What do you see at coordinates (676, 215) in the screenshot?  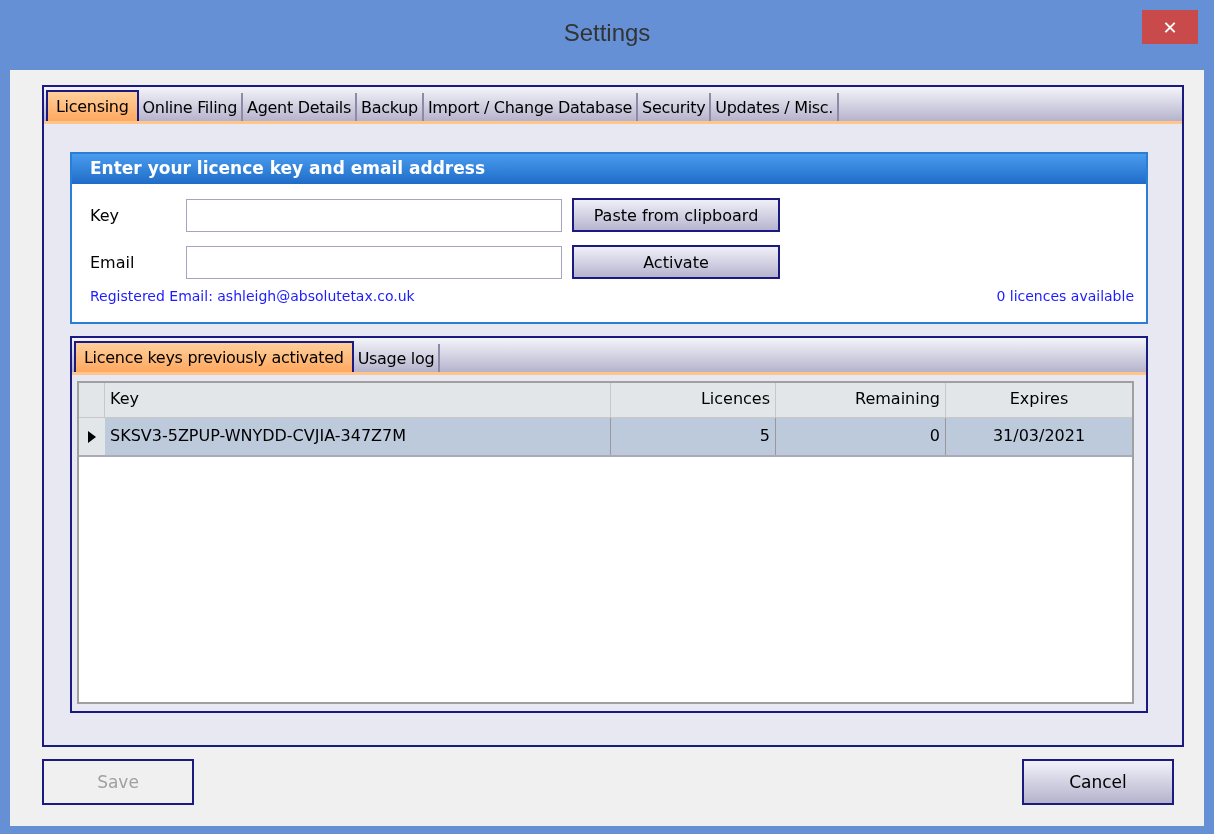 I see `action-button: Paste from clipboard` at bounding box center [676, 215].